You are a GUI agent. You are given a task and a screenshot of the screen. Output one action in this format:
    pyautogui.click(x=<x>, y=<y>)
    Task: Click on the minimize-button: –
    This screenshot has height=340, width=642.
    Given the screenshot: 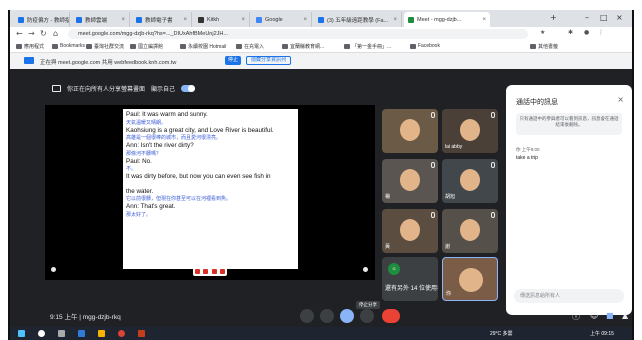 What is the action you would take?
    pyautogui.click(x=587, y=17)
    